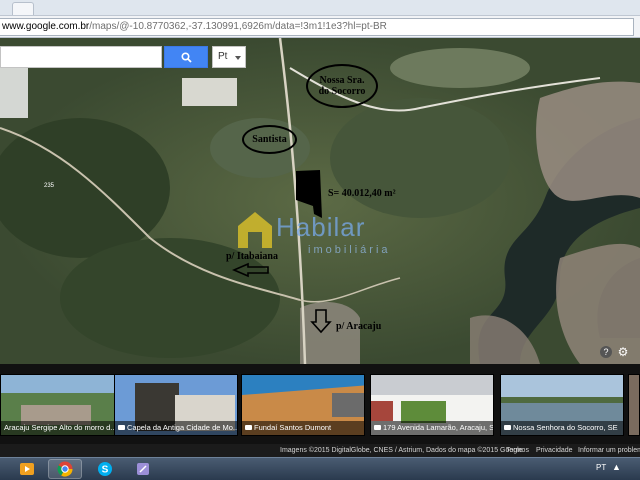 The width and height of the screenshot is (640, 480). I want to click on taskbar-chrome, so click(65, 469).